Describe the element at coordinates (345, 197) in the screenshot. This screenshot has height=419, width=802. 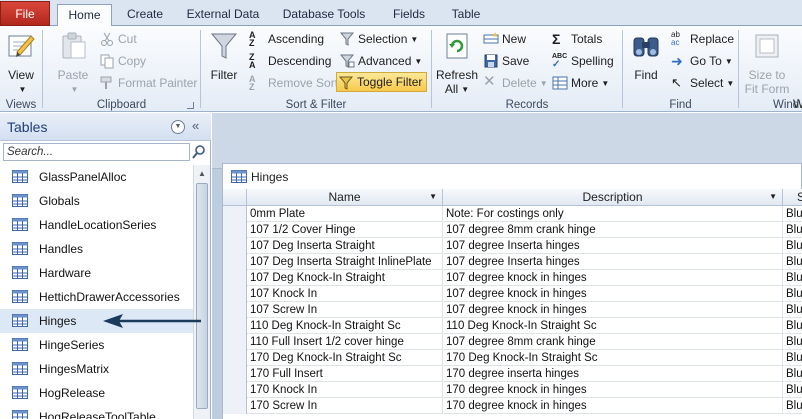
I see `column-header-name: Name ▼` at that location.